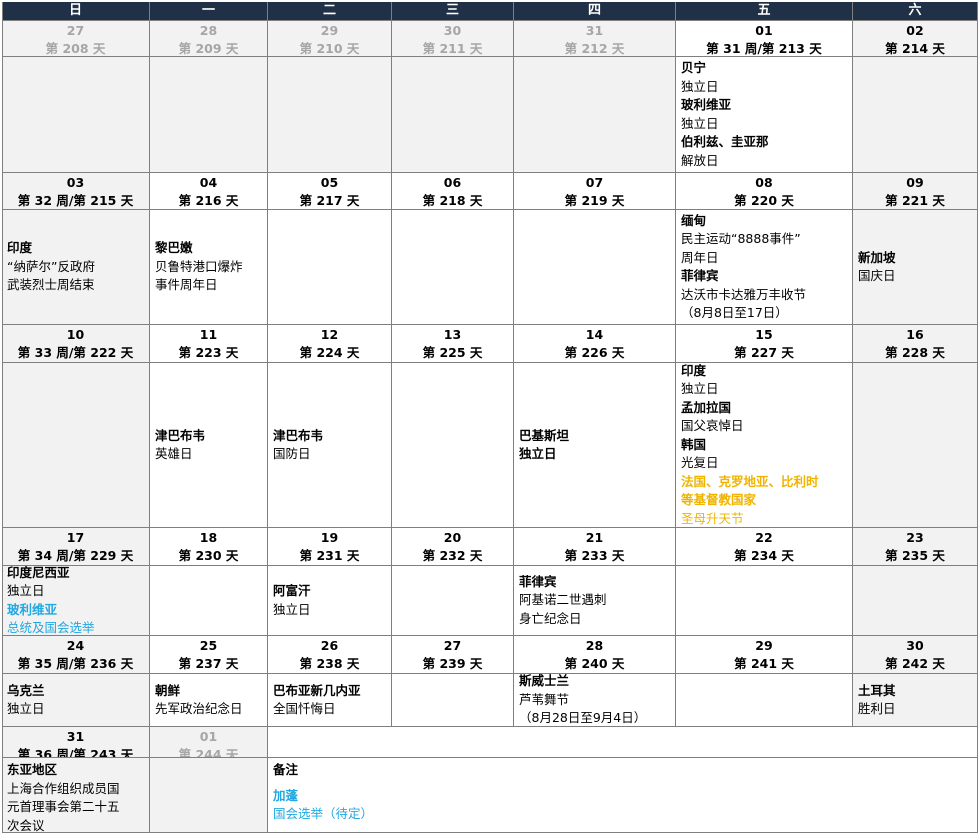 The height and width of the screenshot is (834, 980). Describe the element at coordinates (594, 182) in the screenshot. I see `day-number: 07` at that location.